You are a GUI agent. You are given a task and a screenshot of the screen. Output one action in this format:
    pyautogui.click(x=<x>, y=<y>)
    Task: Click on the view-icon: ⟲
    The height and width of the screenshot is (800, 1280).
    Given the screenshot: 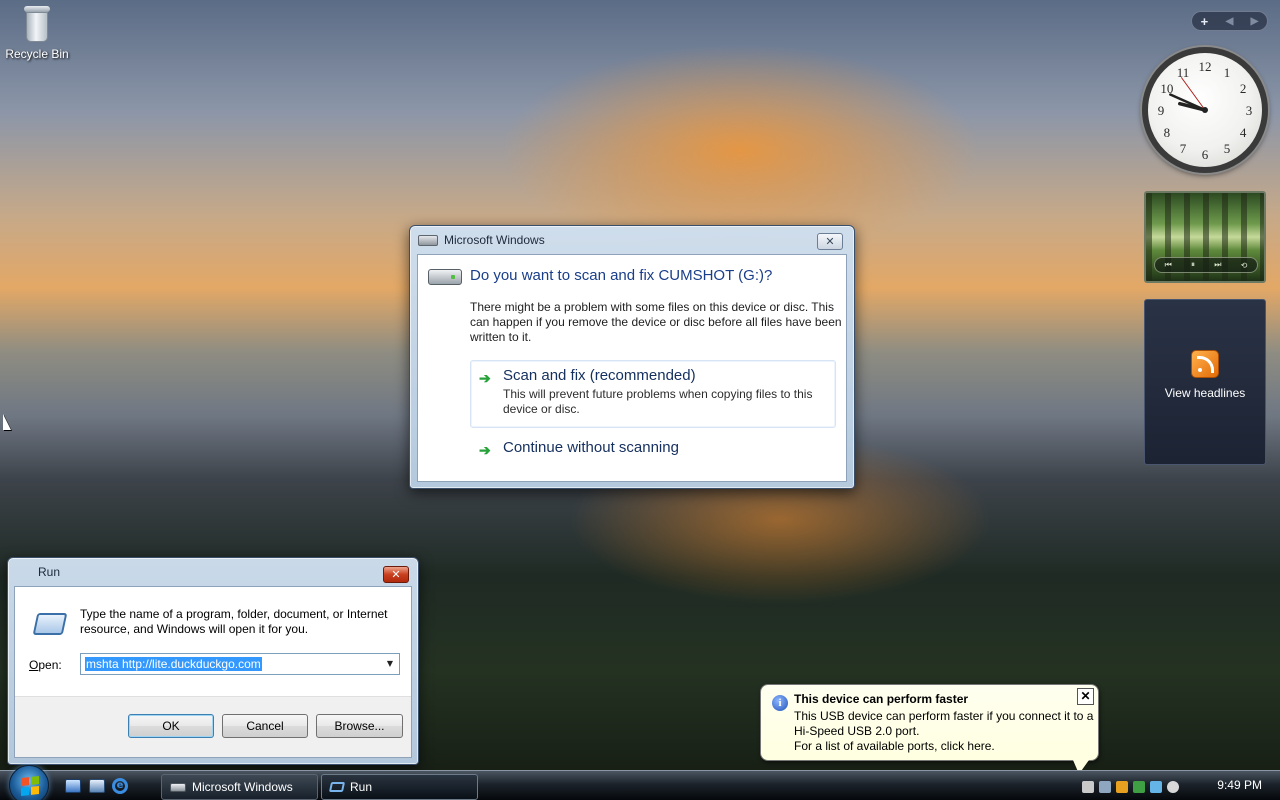 What is the action you would take?
    pyautogui.click(x=1244, y=265)
    